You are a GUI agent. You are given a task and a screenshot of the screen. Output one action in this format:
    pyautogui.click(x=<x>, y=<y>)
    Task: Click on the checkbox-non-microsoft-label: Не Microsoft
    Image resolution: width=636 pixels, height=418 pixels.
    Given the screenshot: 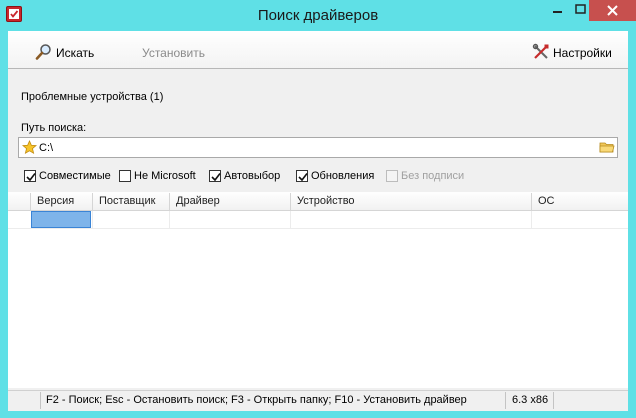 What is the action you would take?
    pyautogui.click(x=165, y=176)
    